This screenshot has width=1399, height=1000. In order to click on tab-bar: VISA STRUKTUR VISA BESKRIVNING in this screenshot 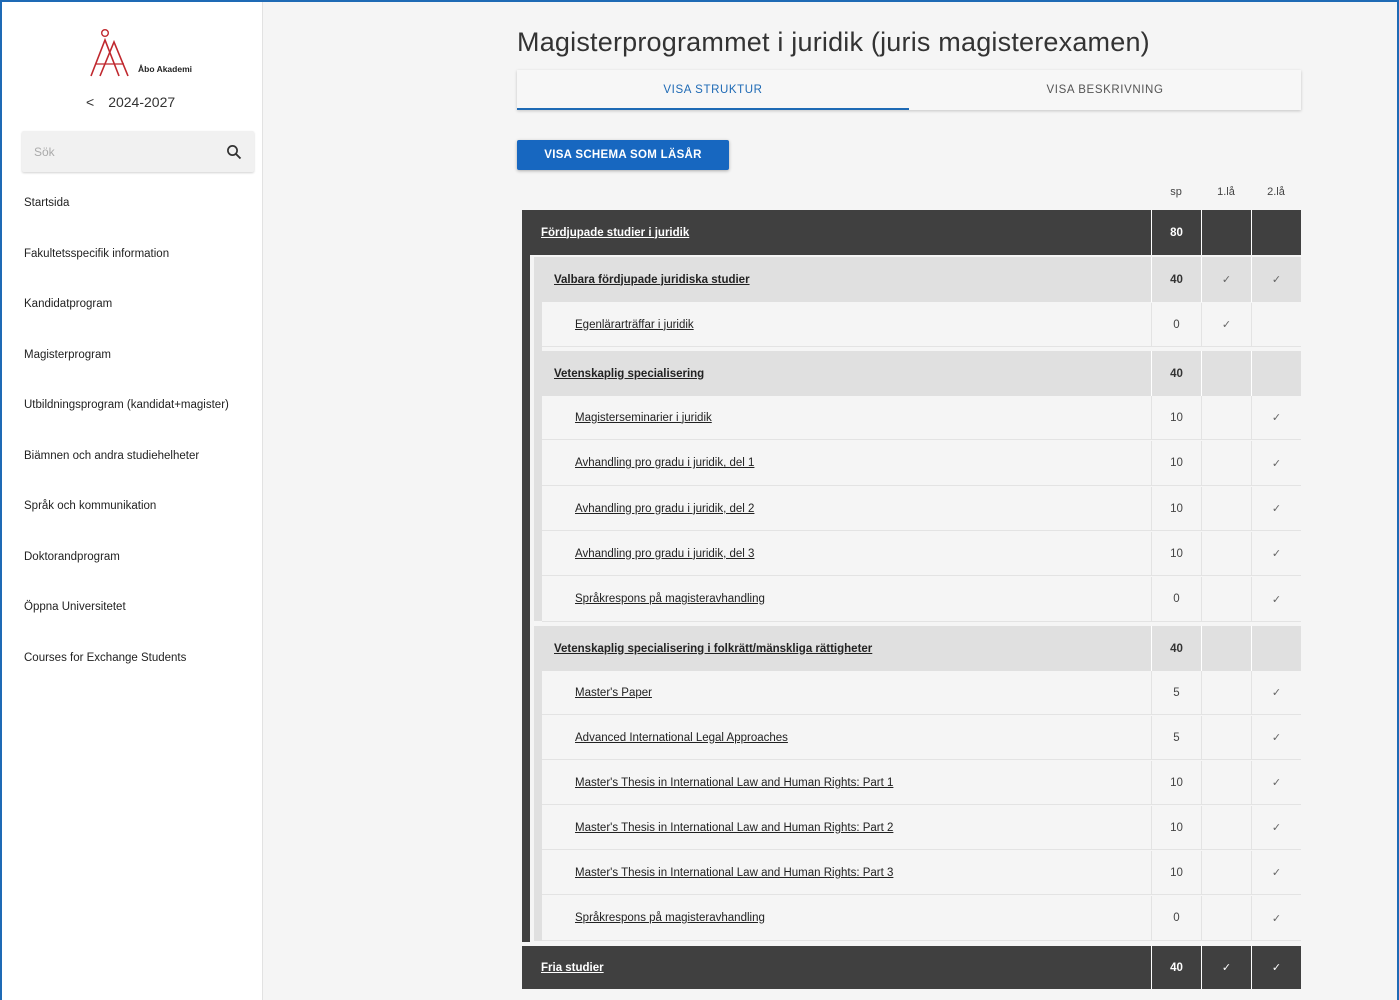, I will do `click(909, 90)`.